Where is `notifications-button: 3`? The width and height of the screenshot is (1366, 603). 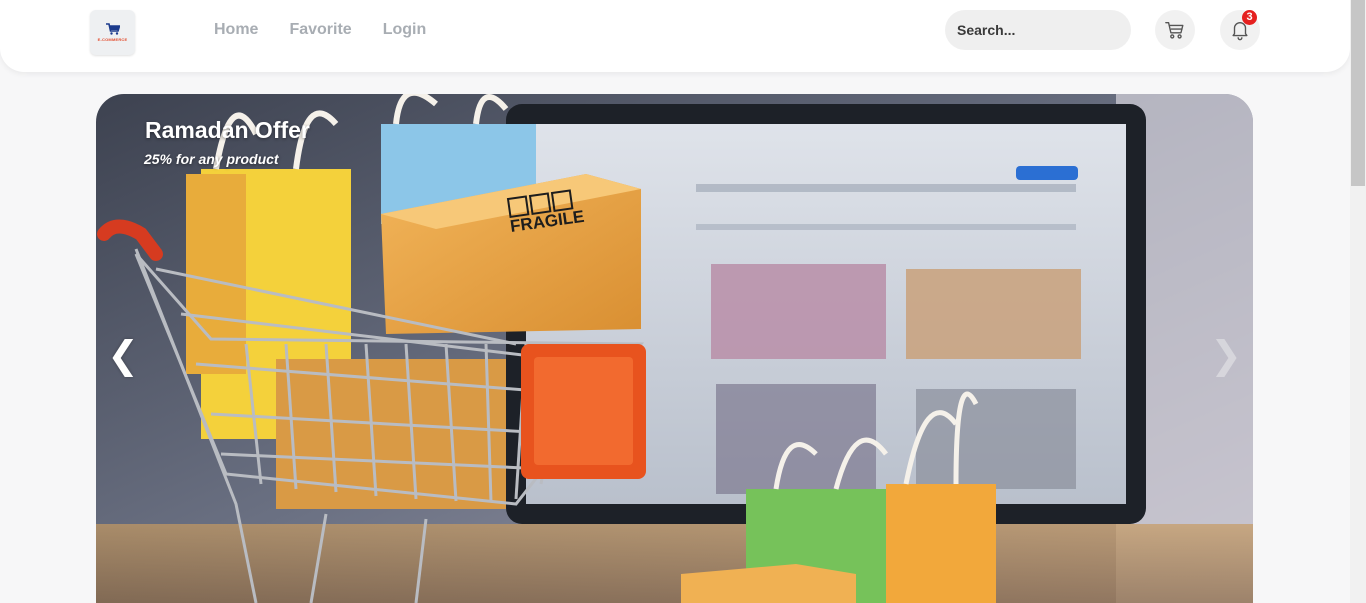 notifications-button: 3 is located at coordinates (1240, 30).